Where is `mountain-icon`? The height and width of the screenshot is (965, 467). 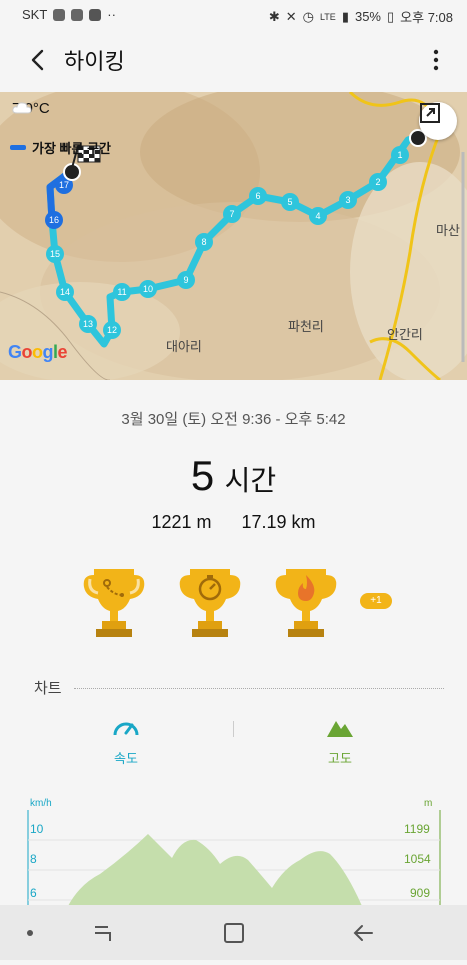
mountain-icon is located at coordinates (340, 729).